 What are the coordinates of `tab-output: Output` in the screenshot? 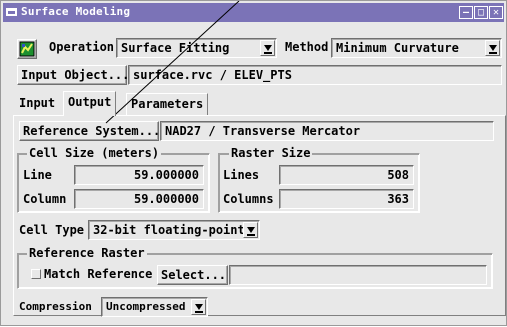 It's located at (90, 103).